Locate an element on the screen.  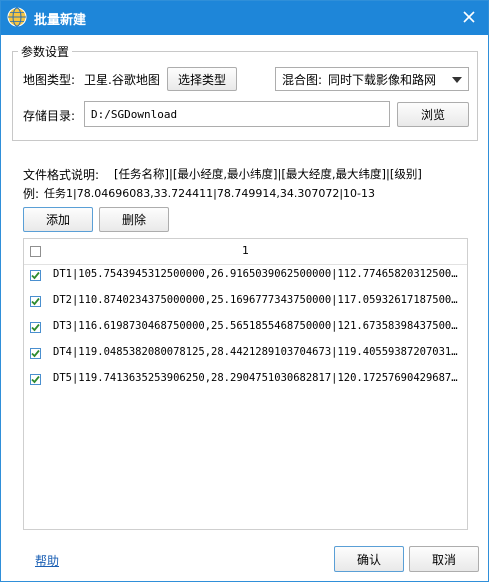
list-header: 1 is located at coordinates (245, 252).